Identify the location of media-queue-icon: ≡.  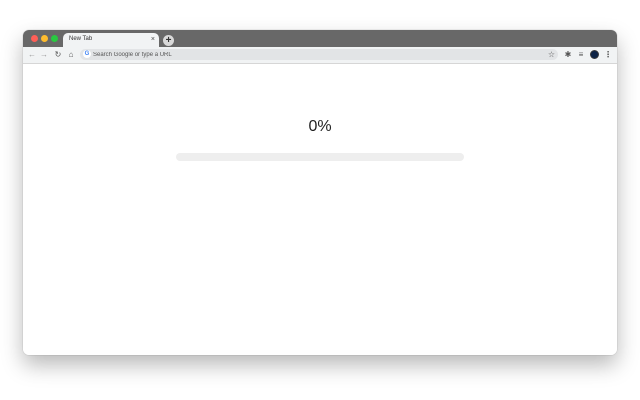
(581, 54).